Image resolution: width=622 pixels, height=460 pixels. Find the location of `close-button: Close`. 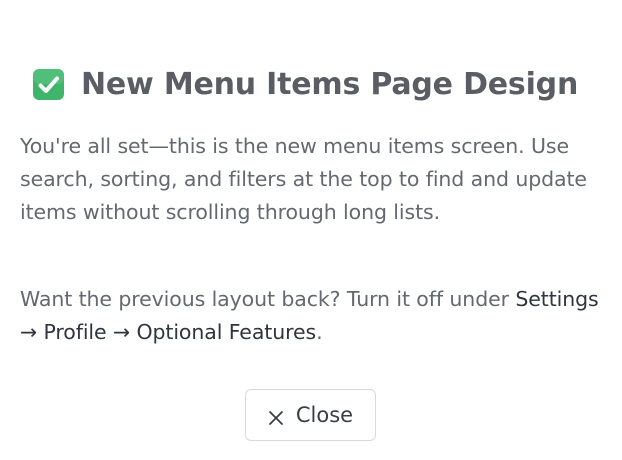

close-button: Close is located at coordinates (310, 415).